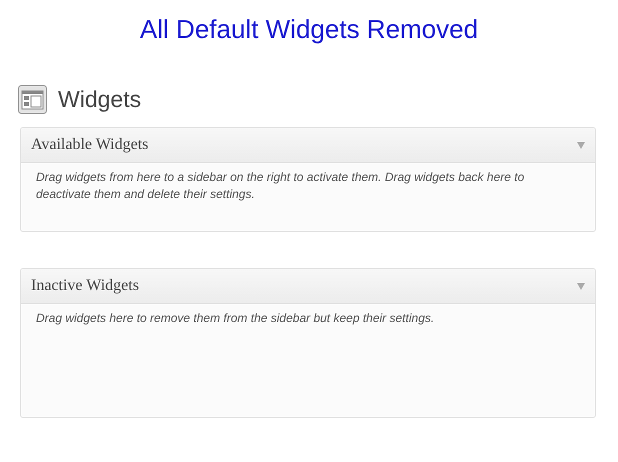 The image size is (618, 462). Describe the element at coordinates (89, 145) in the screenshot. I see `panel-title: Available Widgets` at that location.